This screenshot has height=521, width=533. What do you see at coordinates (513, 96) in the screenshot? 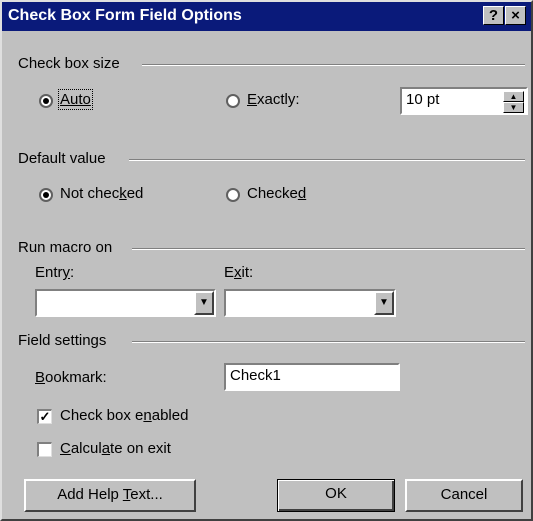
I see `spin-up-icon: ▲` at bounding box center [513, 96].